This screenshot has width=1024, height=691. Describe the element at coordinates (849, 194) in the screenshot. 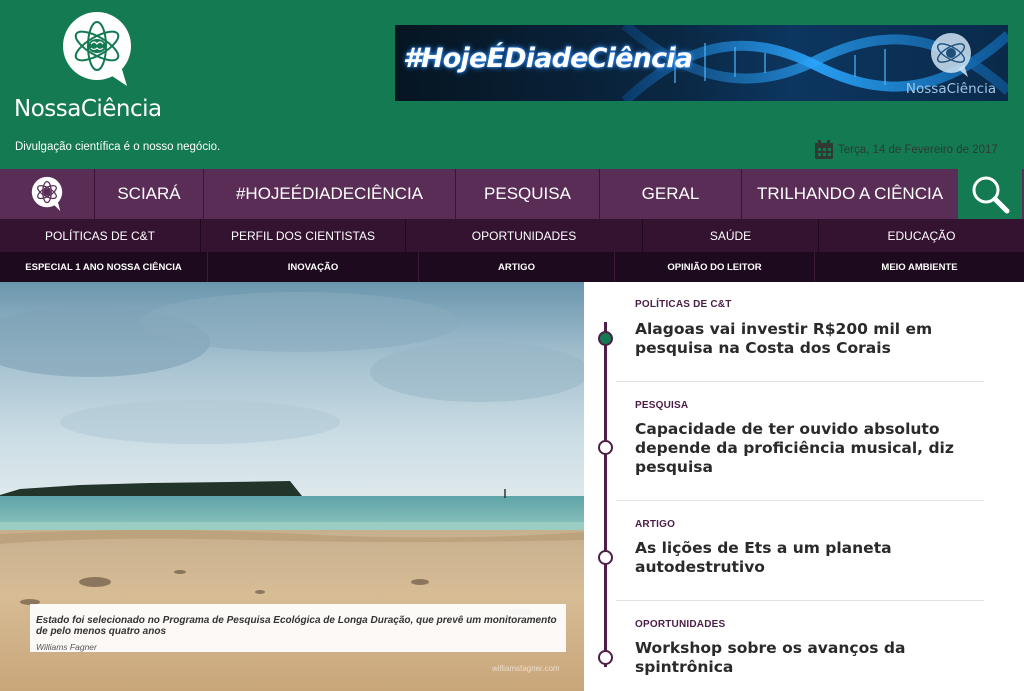

I see `nav-item-trilhando-a-ciencia: TRILHANDO A CIÊNCIA` at that location.